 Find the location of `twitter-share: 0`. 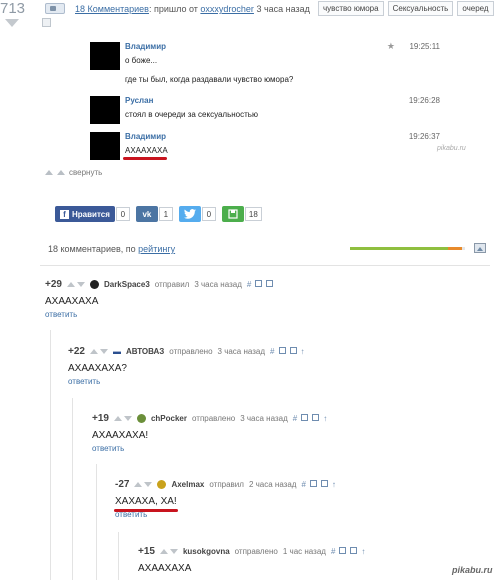

twitter-share: 0 is located at coordinates (197, 214).